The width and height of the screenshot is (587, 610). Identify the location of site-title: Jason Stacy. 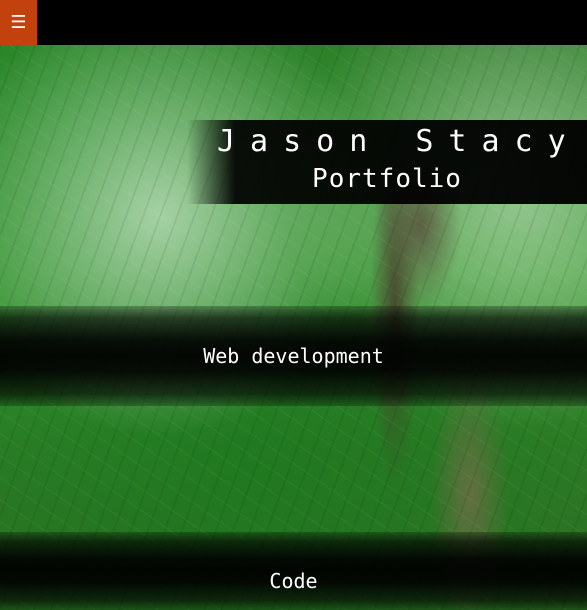
(397, 141).